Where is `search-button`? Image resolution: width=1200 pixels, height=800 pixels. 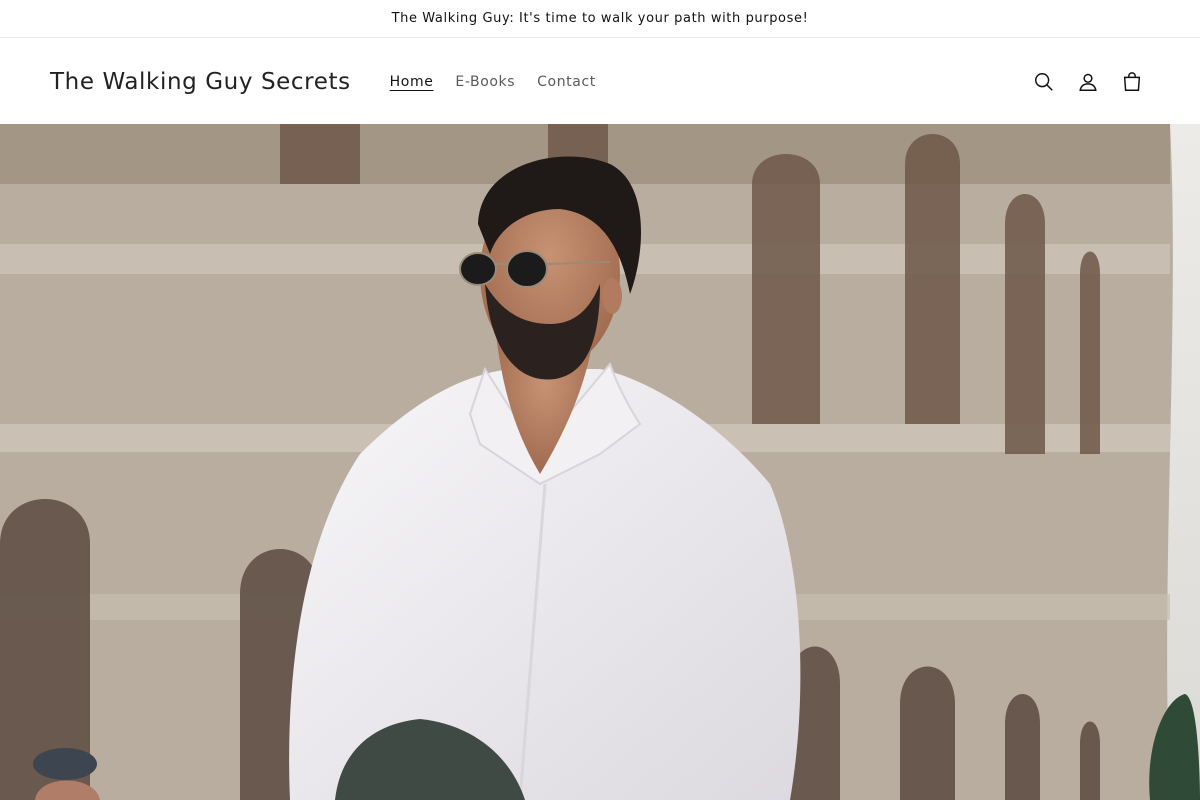
search-button is located at coordinates (1044, 82).